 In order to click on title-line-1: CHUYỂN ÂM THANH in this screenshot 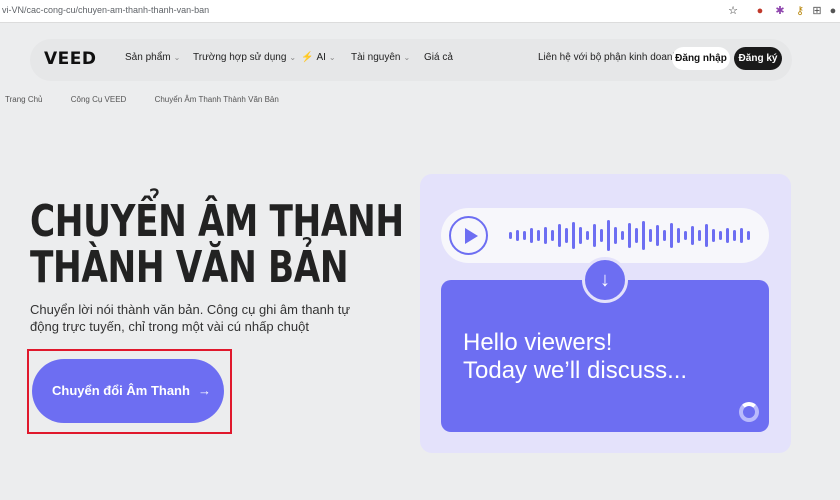, I will do `click(217, 221)`.